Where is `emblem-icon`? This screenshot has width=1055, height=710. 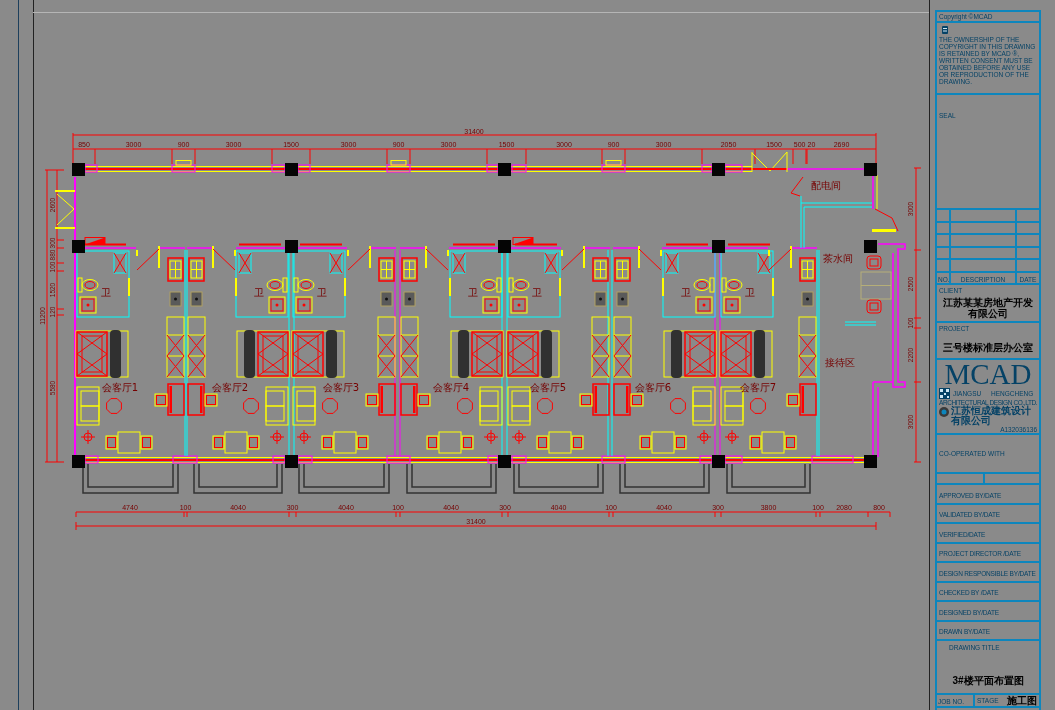 emblem-icon is located at coordinates (944, 412).